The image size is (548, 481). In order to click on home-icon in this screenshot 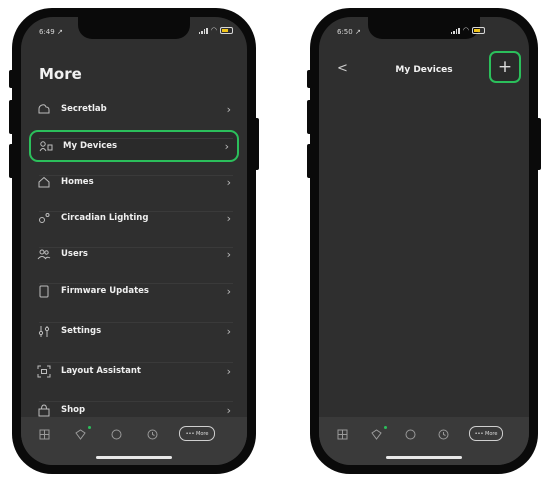, I will do `click(44, 182)`.